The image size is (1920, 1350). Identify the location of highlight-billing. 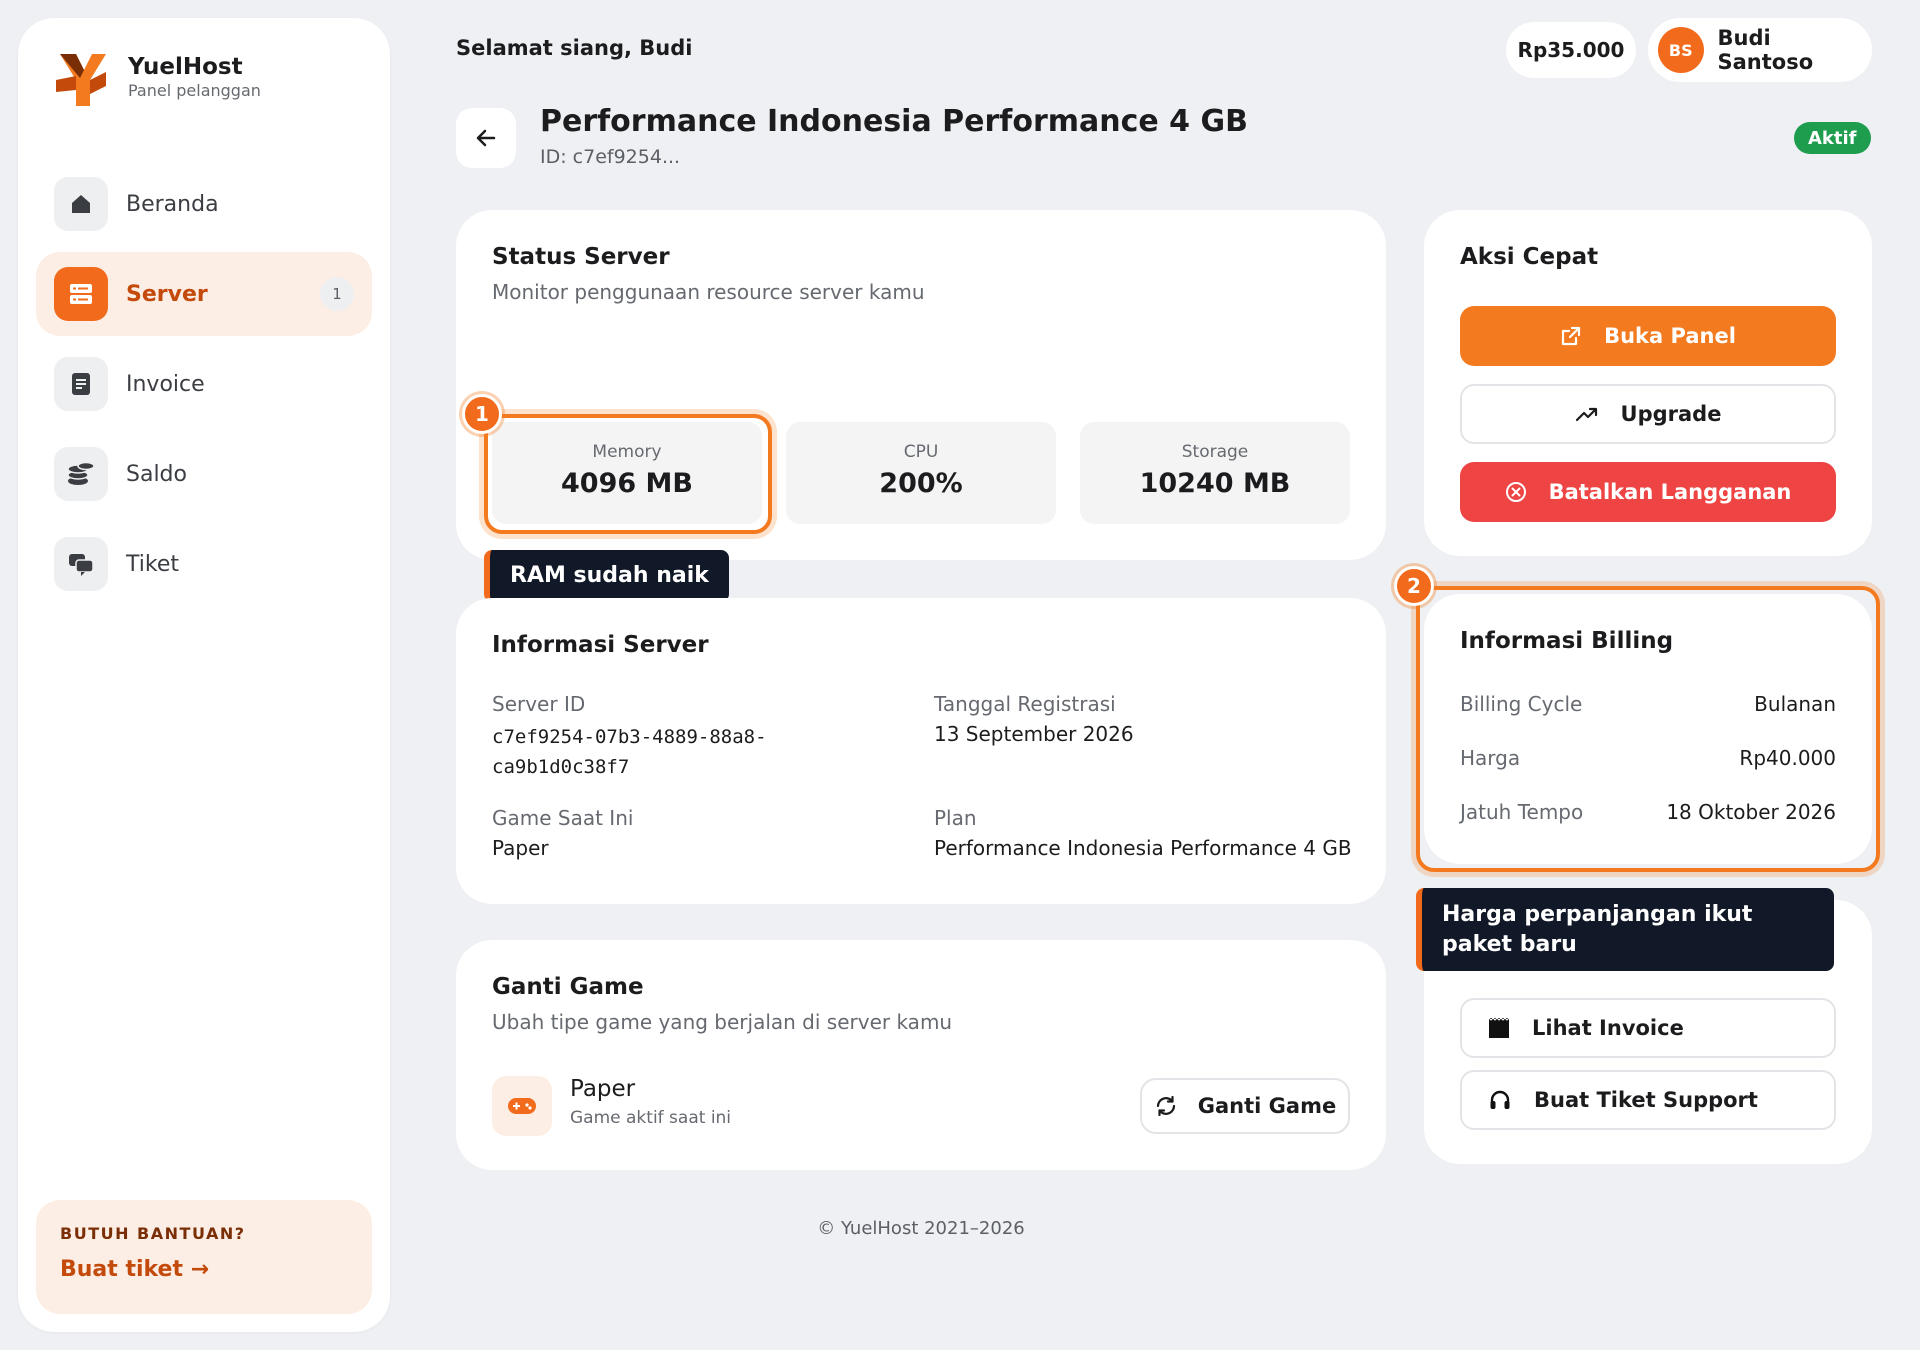
(1648, 729).